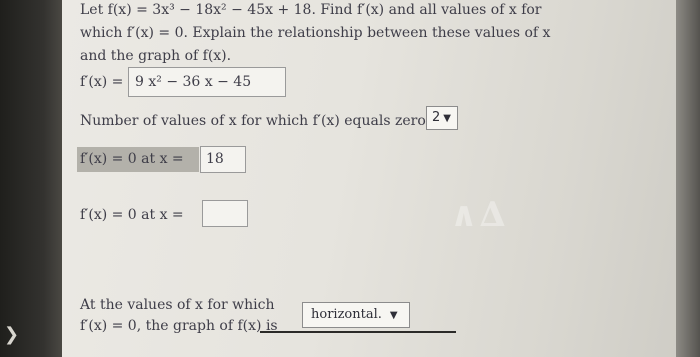 The image size is (700, 357). What do you see at coordinates (346, 314) in the screenshot?
I see `graph-behavior-value: horizontal.` at bounding box center [346, 314].